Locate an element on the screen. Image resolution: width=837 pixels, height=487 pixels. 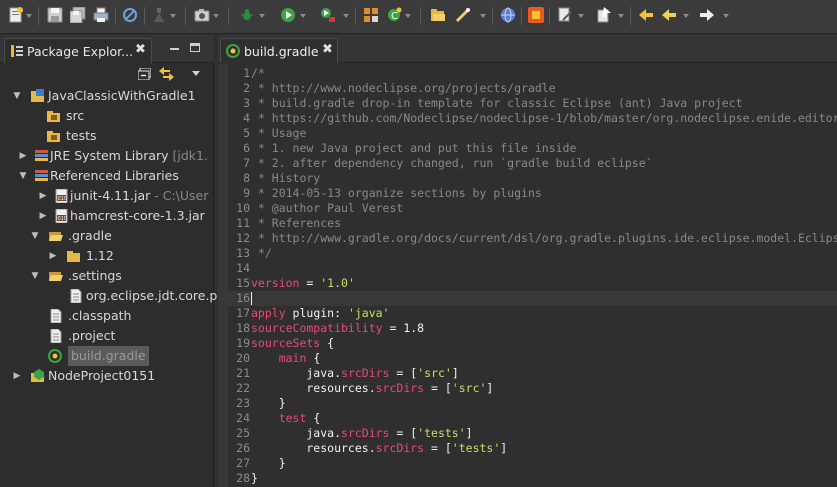
export-icon is located at coordinates (604, 15).